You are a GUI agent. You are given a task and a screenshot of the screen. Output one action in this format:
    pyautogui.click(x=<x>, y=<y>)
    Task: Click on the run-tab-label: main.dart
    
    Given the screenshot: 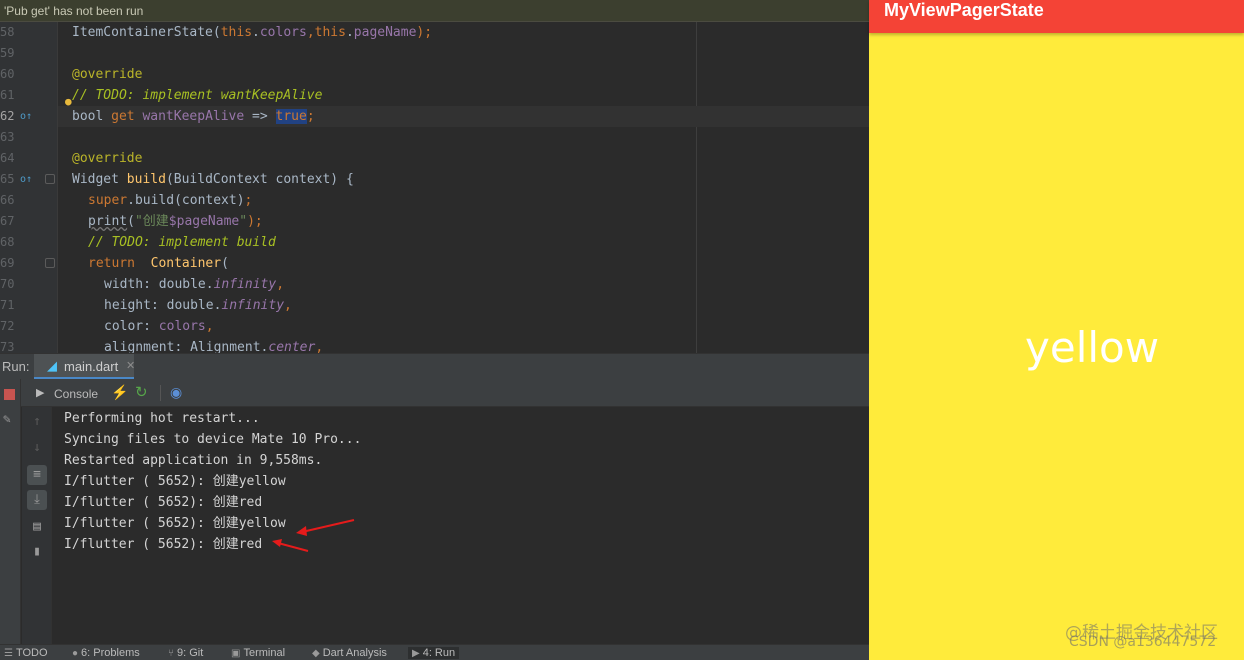 What is the action you would take?
    pyautogui.click(x=91, y=366)
    